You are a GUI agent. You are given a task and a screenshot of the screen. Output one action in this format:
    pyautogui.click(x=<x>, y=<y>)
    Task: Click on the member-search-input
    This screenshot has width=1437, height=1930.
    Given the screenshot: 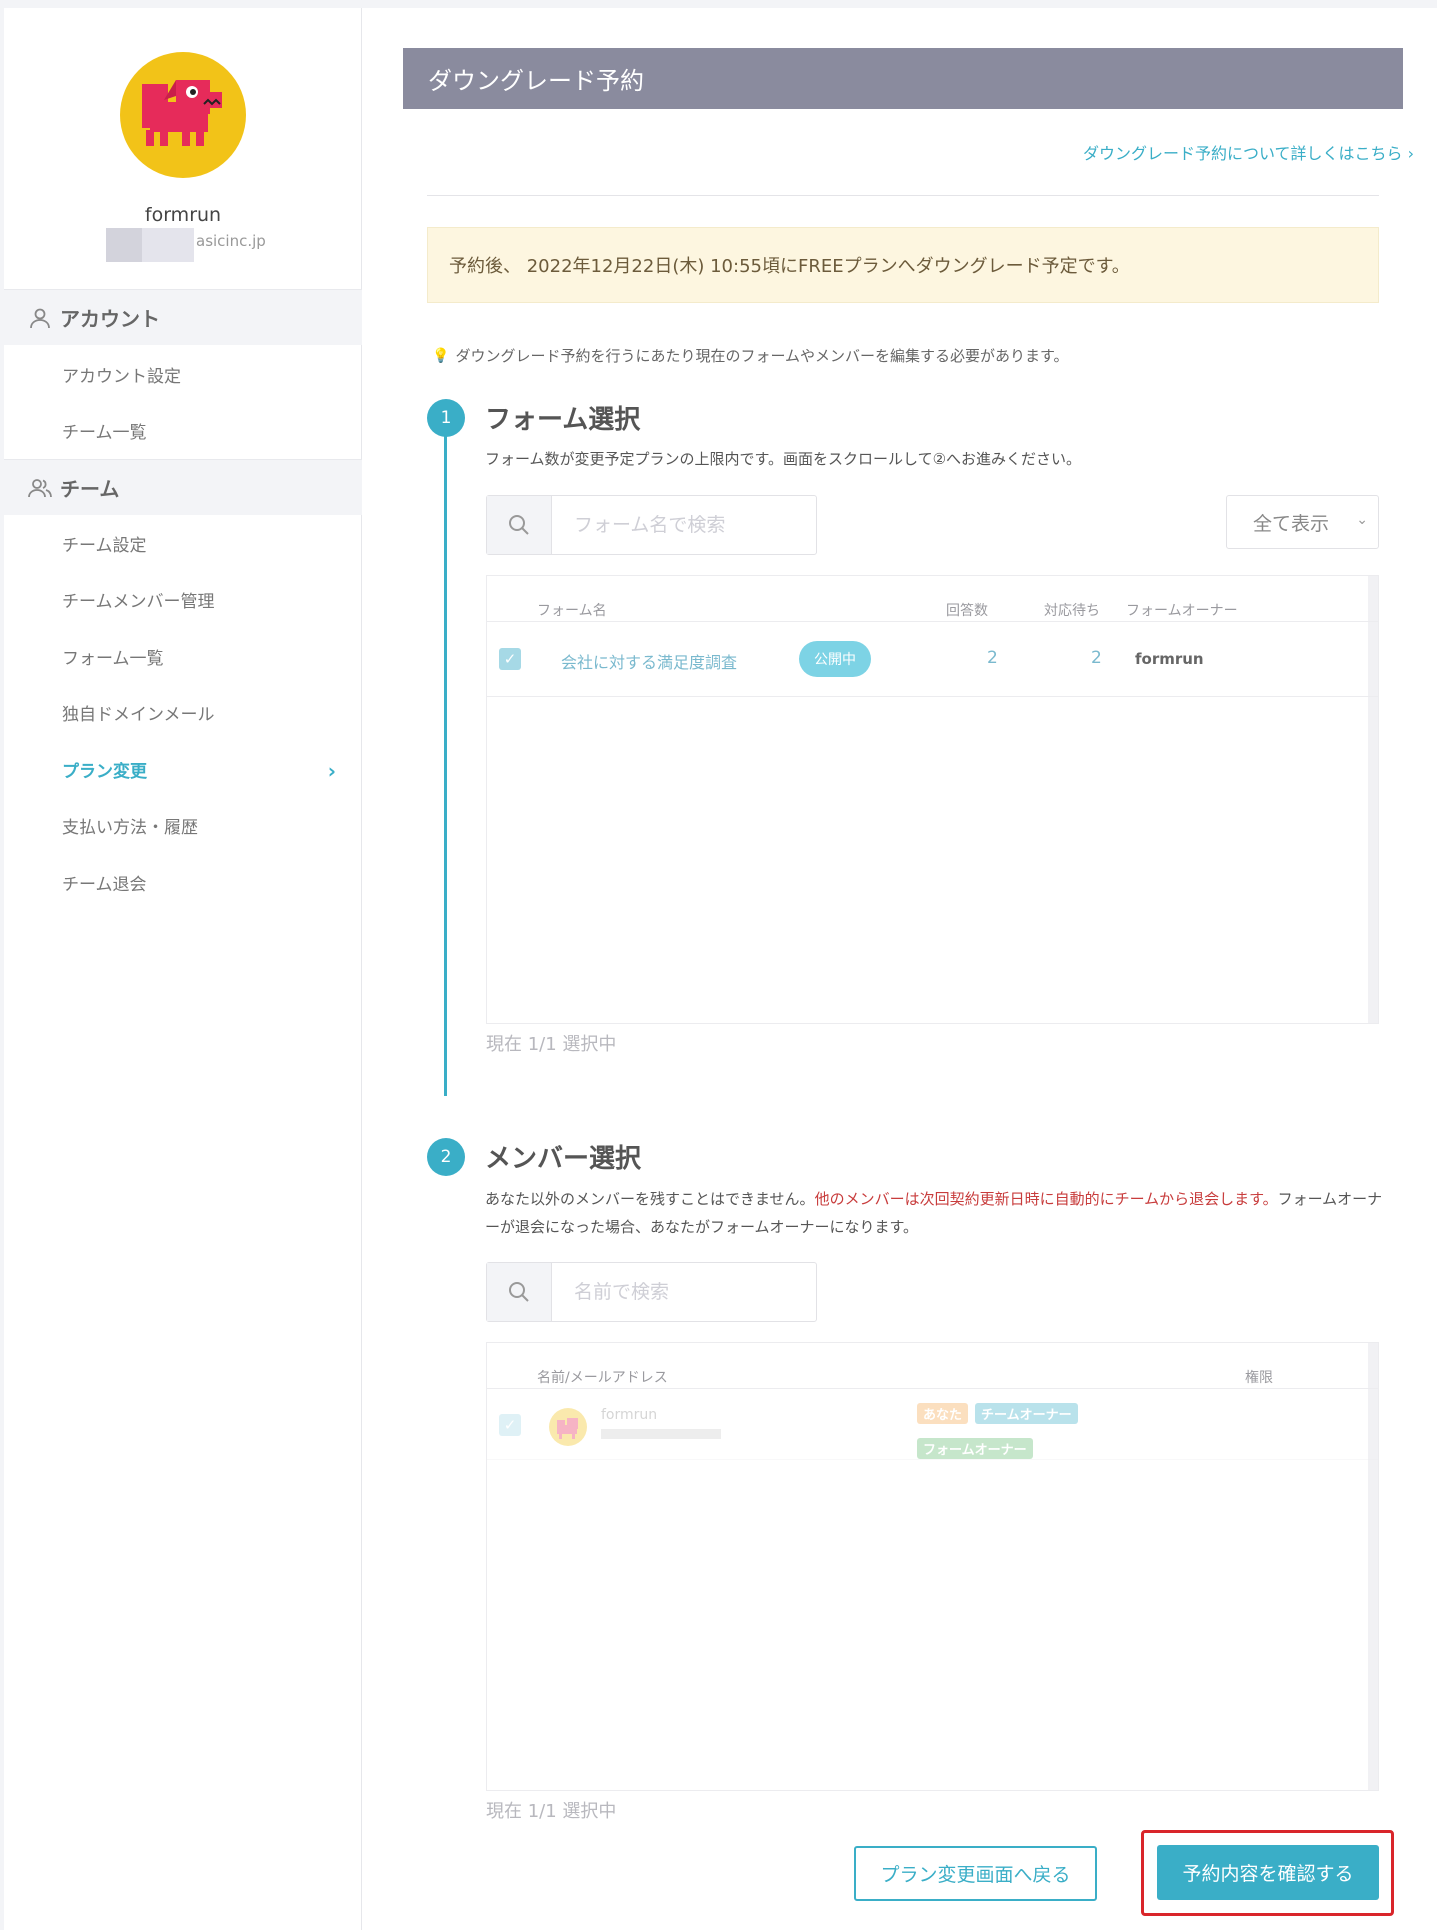 What is the action you would take?
    pyautogui.click(x=684, y=1292)
    